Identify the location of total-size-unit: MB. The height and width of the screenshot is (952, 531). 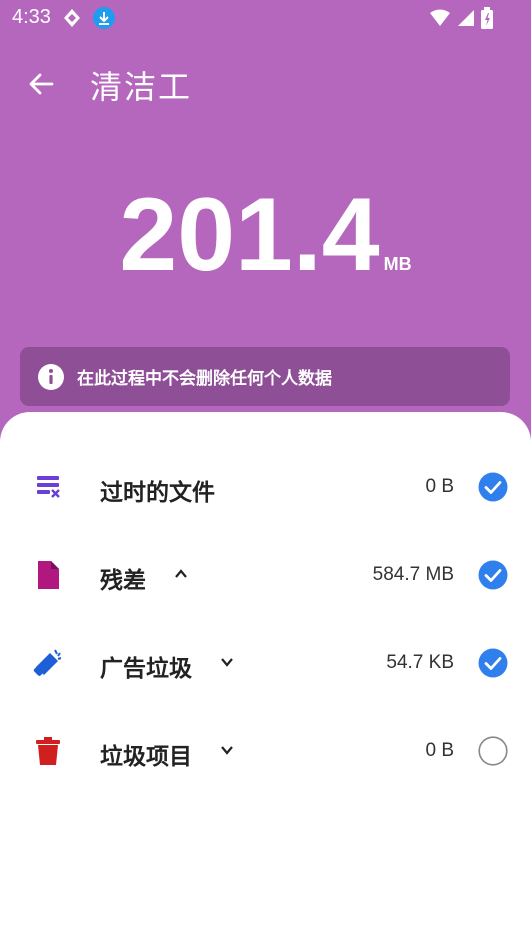
(397, 264).